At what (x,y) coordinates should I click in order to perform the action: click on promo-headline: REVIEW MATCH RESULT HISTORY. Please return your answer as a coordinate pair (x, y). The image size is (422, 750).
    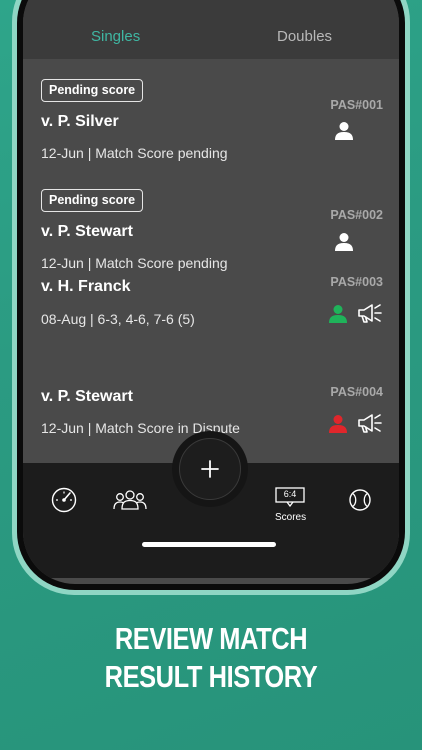
    Looking at the image, I should click on (211, 658).